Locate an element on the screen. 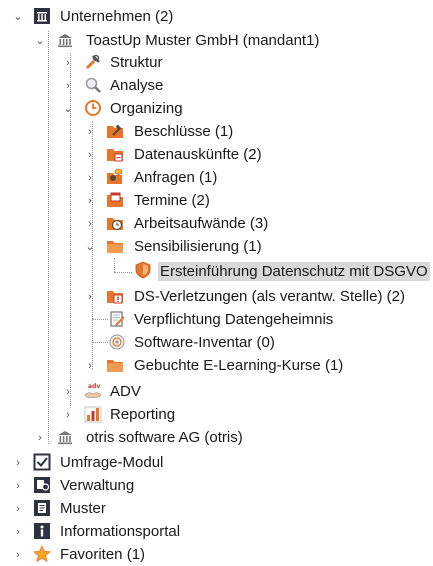 The height and width of the screenshot is (566, 433). tree-item-beschluesse: › Beschlüsse (1) is located at coordinates (216, 131).